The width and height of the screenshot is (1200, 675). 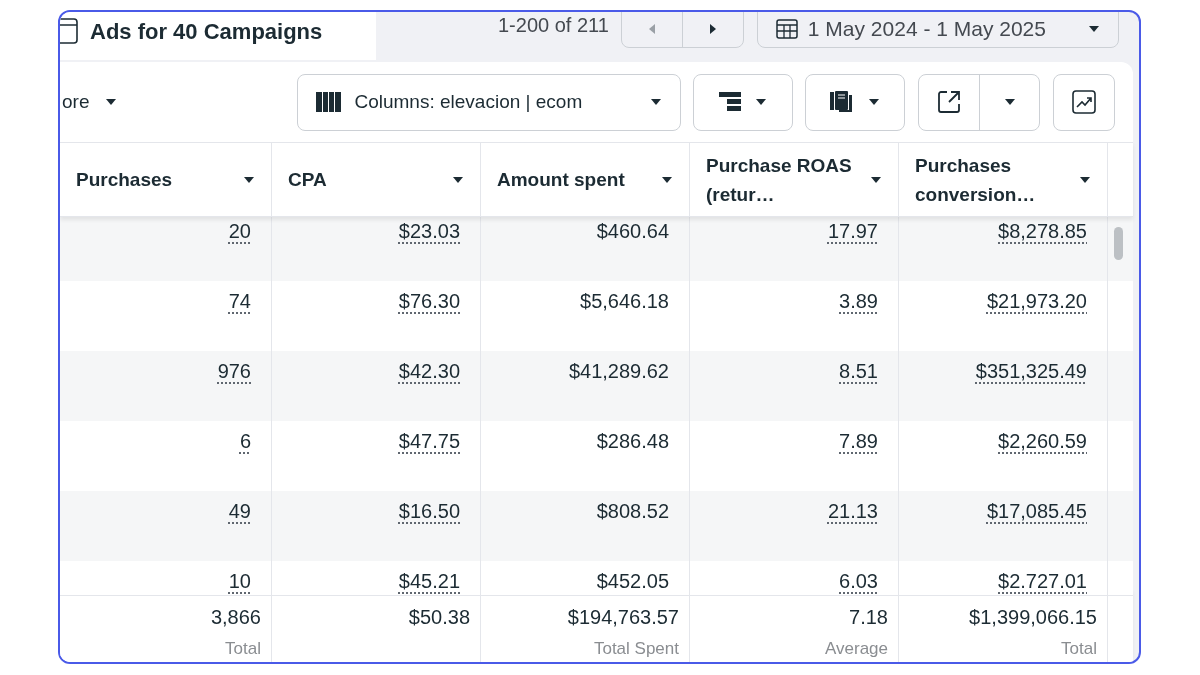 I want to click on total-value: $194,763.57, so click(x=623, y=617).